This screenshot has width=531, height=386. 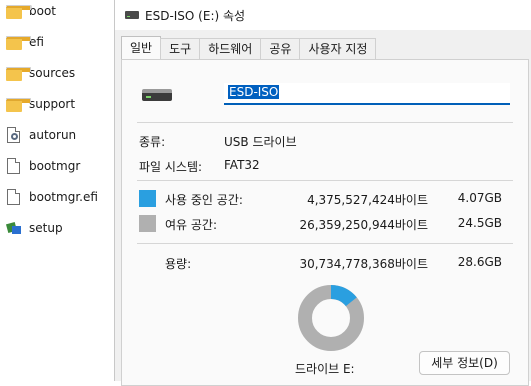 I want to click on list-item: boot, so click(x=31, y=11).